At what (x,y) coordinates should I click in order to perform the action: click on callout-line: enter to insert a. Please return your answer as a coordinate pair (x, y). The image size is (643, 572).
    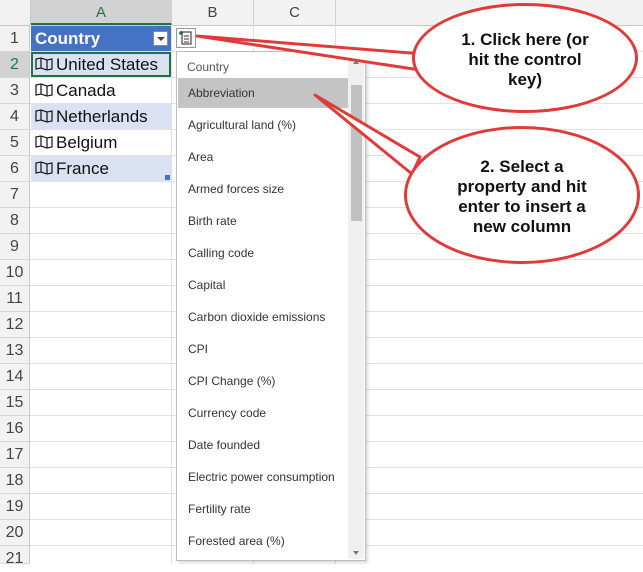
    Looking at the image, I should click on (522, 206).